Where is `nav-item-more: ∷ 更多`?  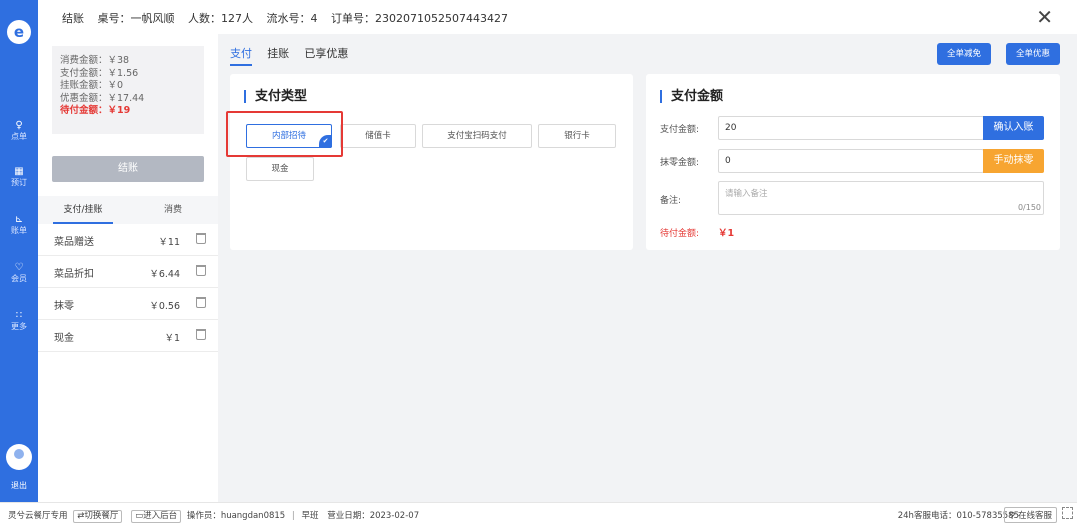 nav-item-more: ∷ 更多 is located at coordinates (19, 321).